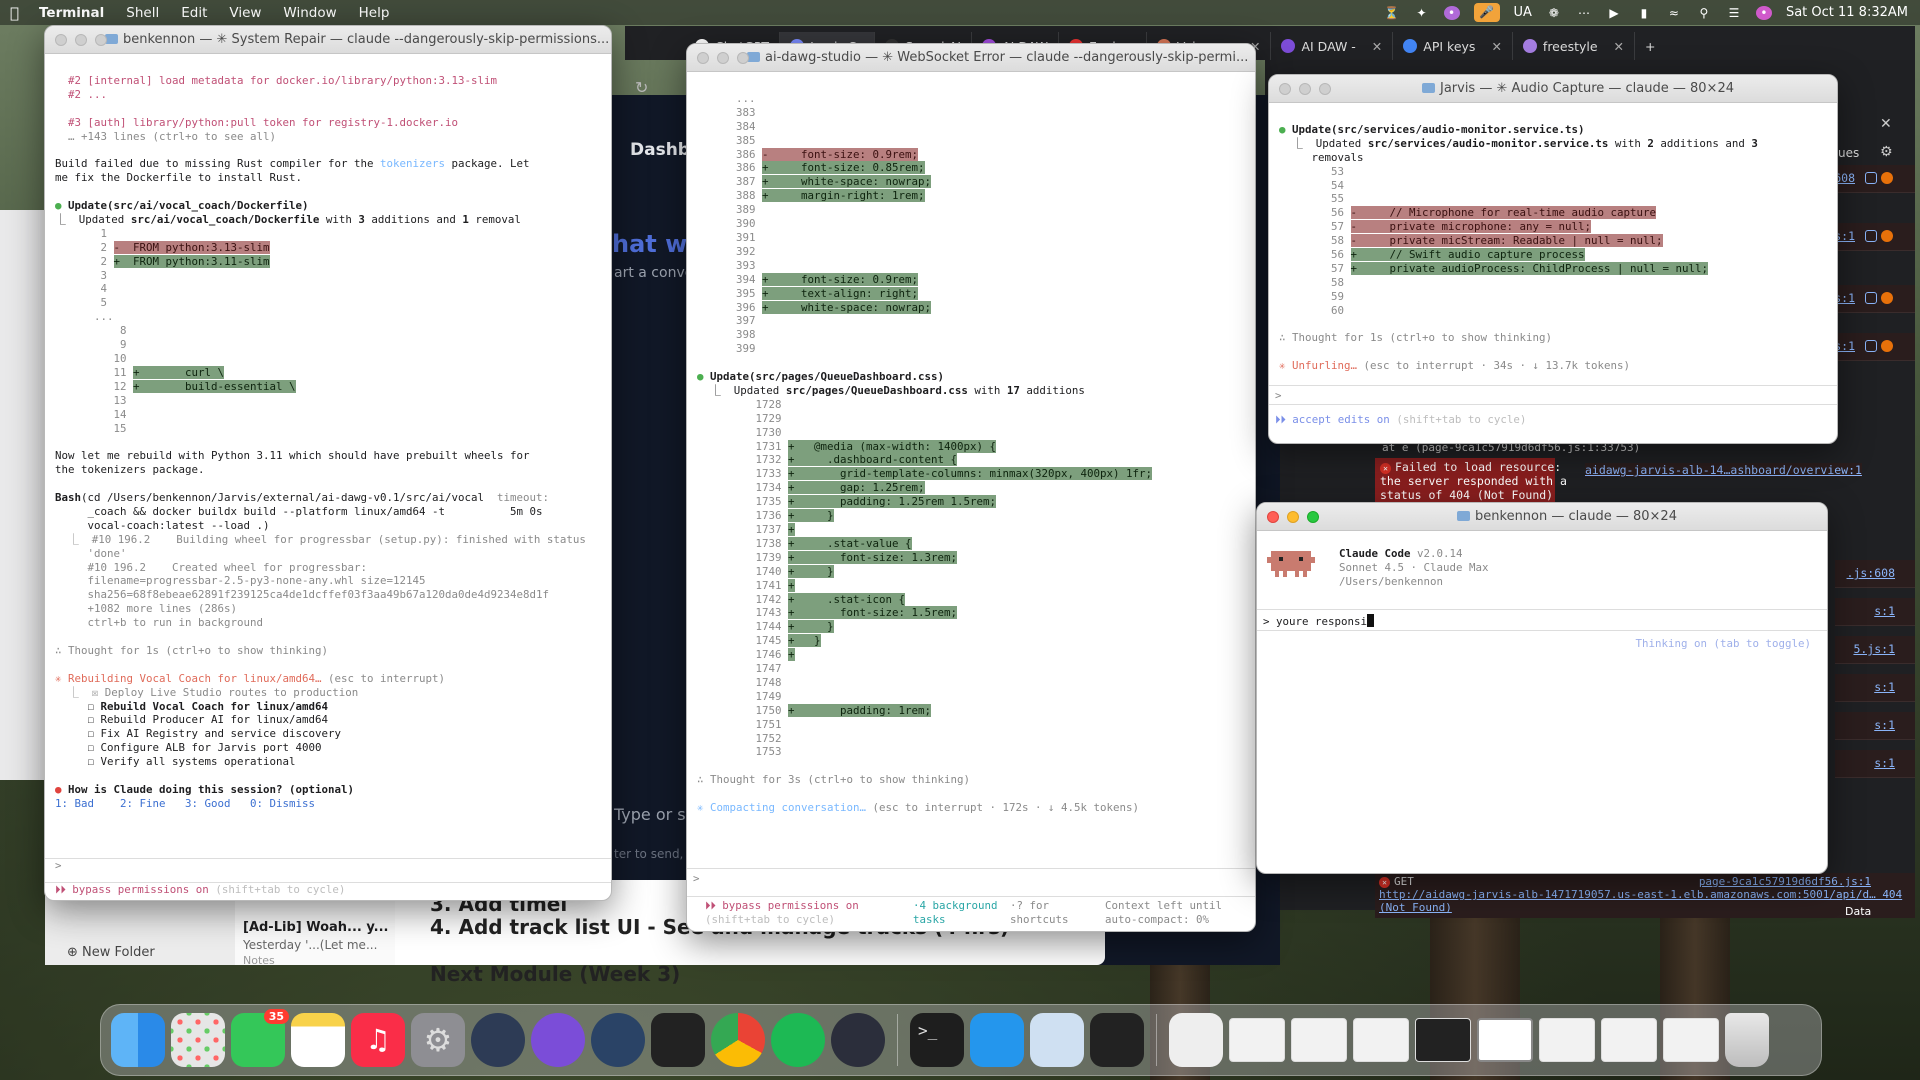 Image resolution: width=1920 pixels, height=1080 pixels. What do you see at coordinates (1874, 649) in the screenshot?
I see `source-link: 5.js:1` at bounding box center [1874, 649].